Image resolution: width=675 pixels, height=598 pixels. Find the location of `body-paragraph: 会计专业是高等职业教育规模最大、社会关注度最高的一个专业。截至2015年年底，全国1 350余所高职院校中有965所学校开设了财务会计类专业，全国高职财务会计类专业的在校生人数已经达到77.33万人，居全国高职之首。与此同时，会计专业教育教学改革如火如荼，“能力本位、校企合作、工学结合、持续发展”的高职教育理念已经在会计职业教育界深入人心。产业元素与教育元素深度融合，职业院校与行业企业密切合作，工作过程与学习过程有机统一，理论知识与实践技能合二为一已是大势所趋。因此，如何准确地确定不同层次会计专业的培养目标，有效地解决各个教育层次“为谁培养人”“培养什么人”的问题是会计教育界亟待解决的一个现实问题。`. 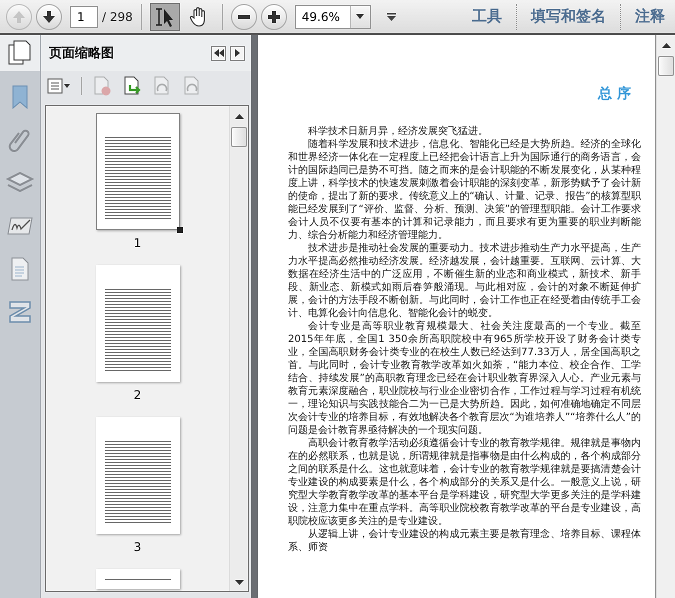

body-paragraph: 会计专业是高等职业教育规模最大、社会关注度最高的一个专业。截至2015年年底，全国1 350余所高职院校中有965所学校开设了财务会计类专业，全国高职财务会计类专业的在校生人数已经达到77.33万人，居全国高职之首。与此同时，会计专业教育教学改革如火如荼，“能力本位、校企合作、工学结合、持续发展”的高职教育理念已经在会计职业教育界深入人心。产业元素与教育元素深度融合，职业院校与行业企业密切合作，工作过程与学习过程有机统一，理论知识与实践技能合二为一已是大势所趋。因此，如何准确地确定不同层次会计专业的培养目标，有效地解决各个教育层次“为谁培养人”“培养什么人”的问题是会计教育界亟待解决的一个现实问题。 is located at coordinates (464, 378).